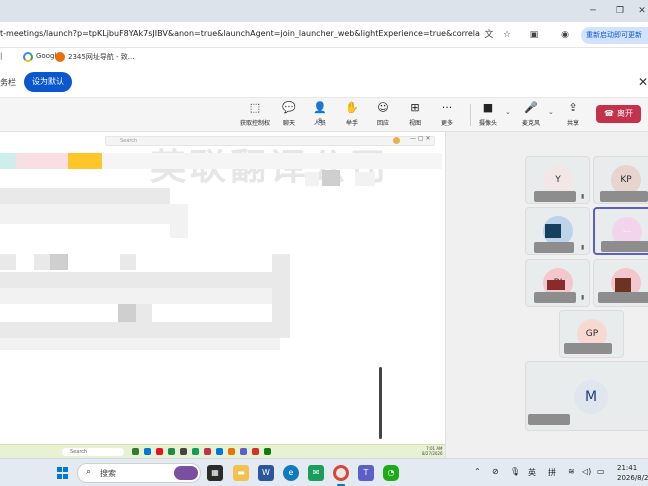 The width and height of the screenshot is (648, 486). What do you see at coordinates (93, 452) in the screenshot?
I see `shared-taskbar-search: Search` at bounding box center [93, 452].